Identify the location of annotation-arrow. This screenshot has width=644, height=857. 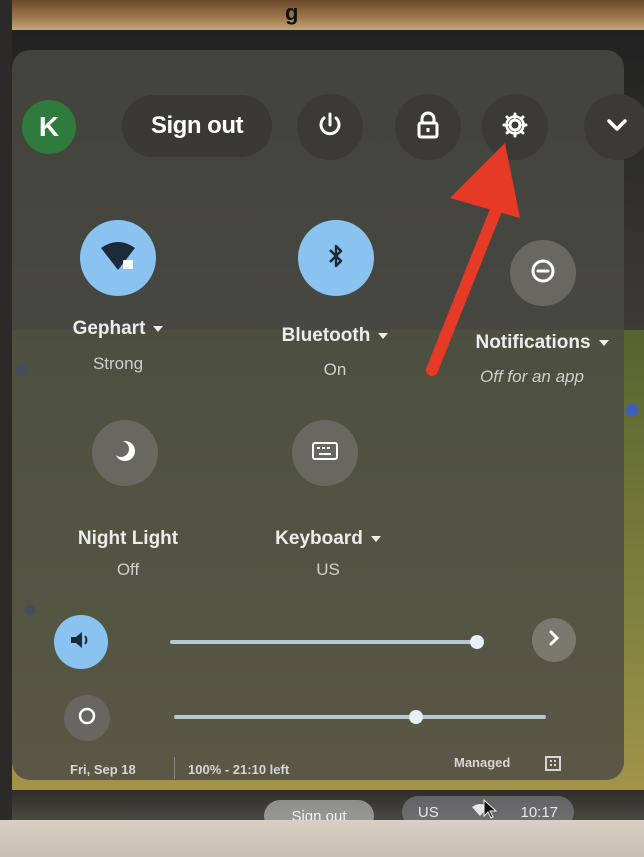
(473, 259).